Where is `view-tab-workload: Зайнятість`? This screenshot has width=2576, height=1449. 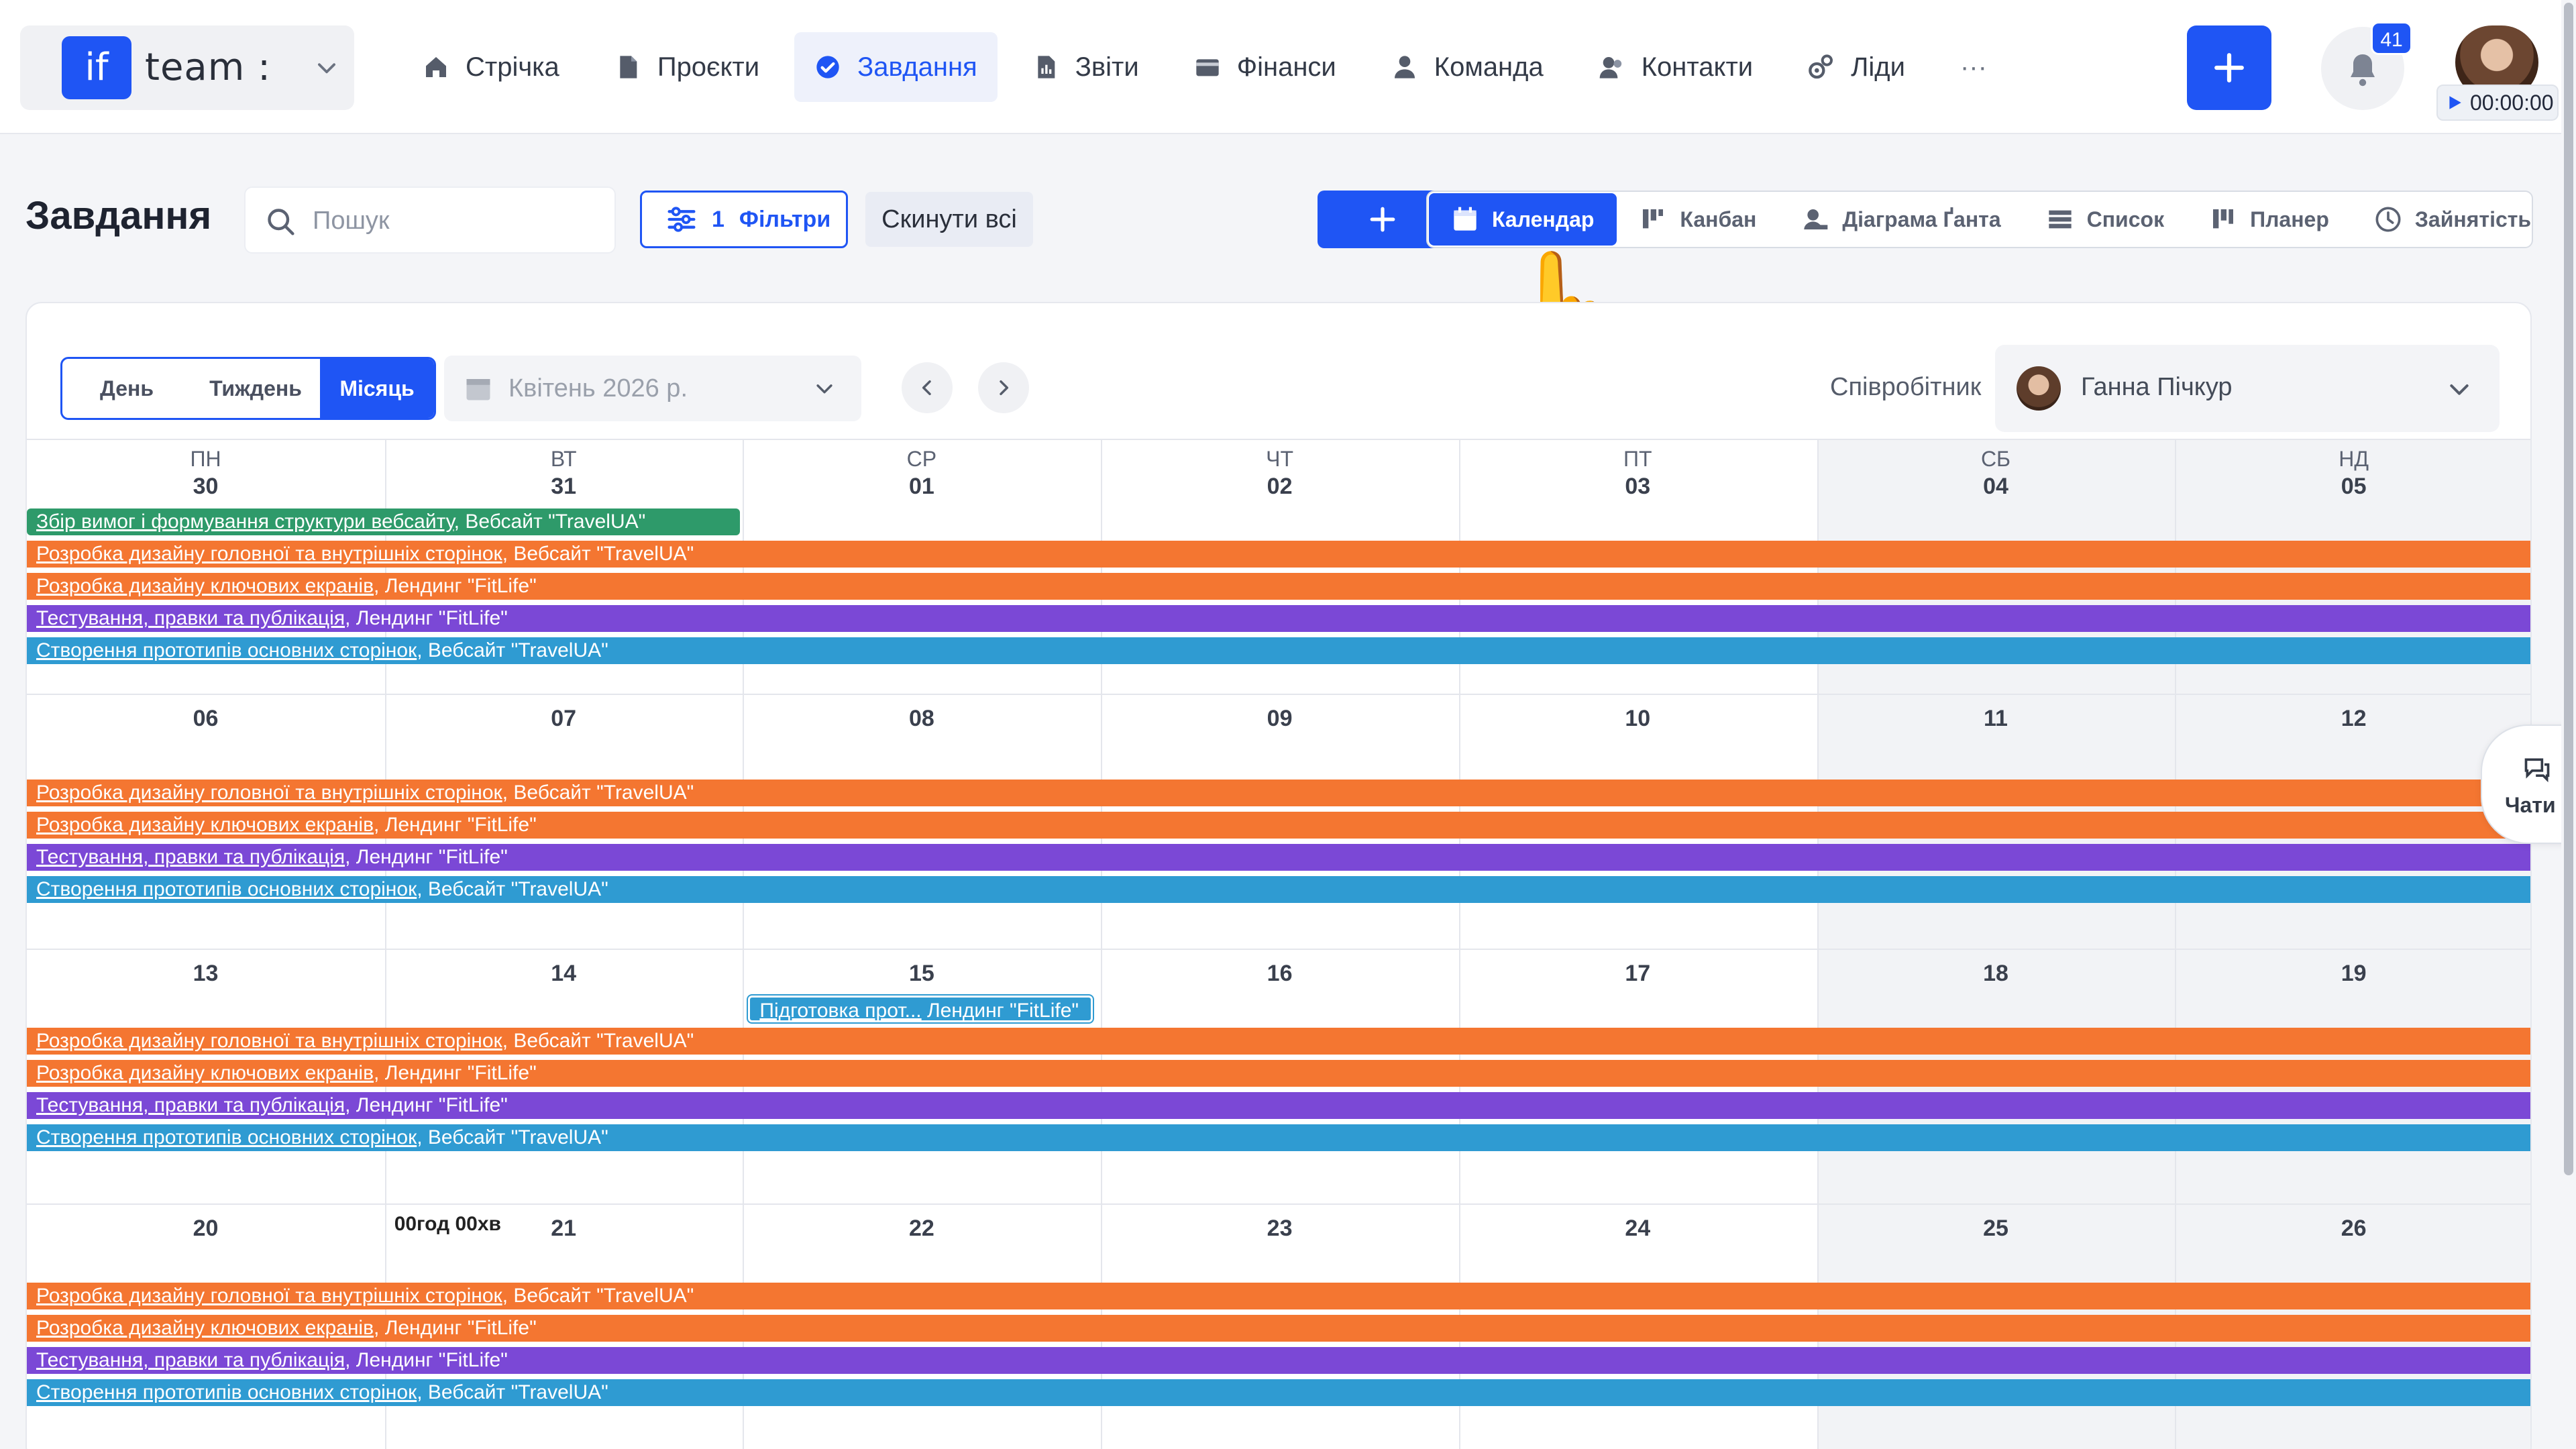
view-tab-workload: Зайнятість is located at coordinates (2453, 219).